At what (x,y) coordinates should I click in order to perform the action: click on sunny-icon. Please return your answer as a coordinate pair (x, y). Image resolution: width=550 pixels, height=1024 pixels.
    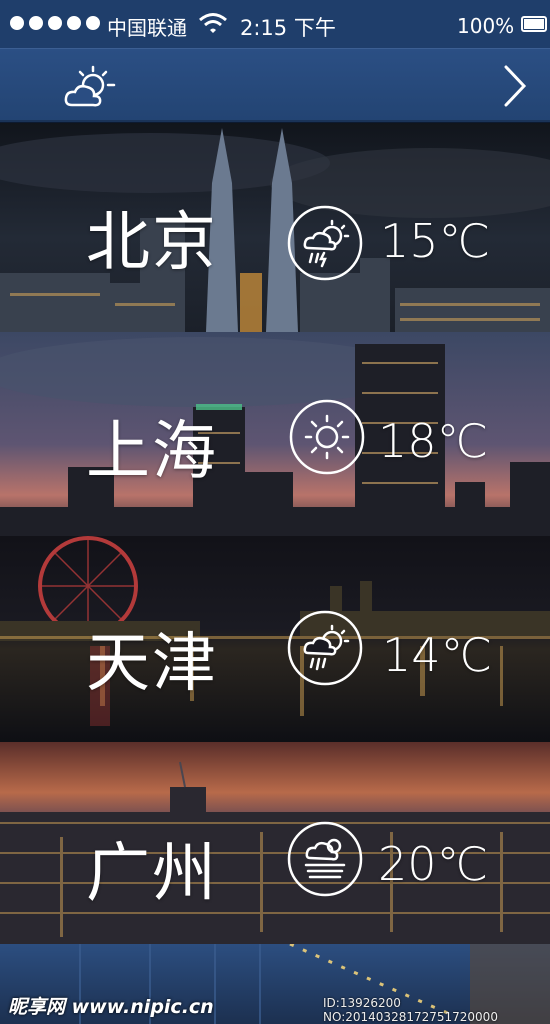
    Looking at the image, I should click on (327, 437).